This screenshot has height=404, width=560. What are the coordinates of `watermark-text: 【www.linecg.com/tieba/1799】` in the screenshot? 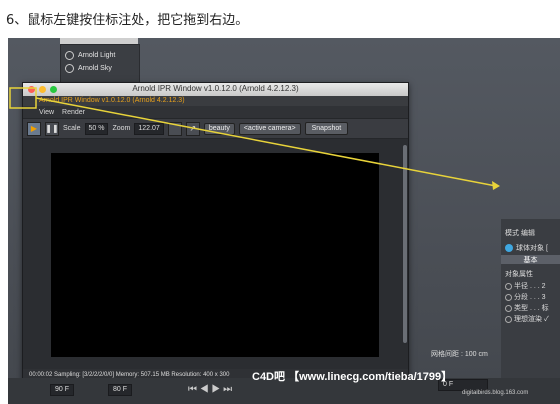 It's located at (370, 377).